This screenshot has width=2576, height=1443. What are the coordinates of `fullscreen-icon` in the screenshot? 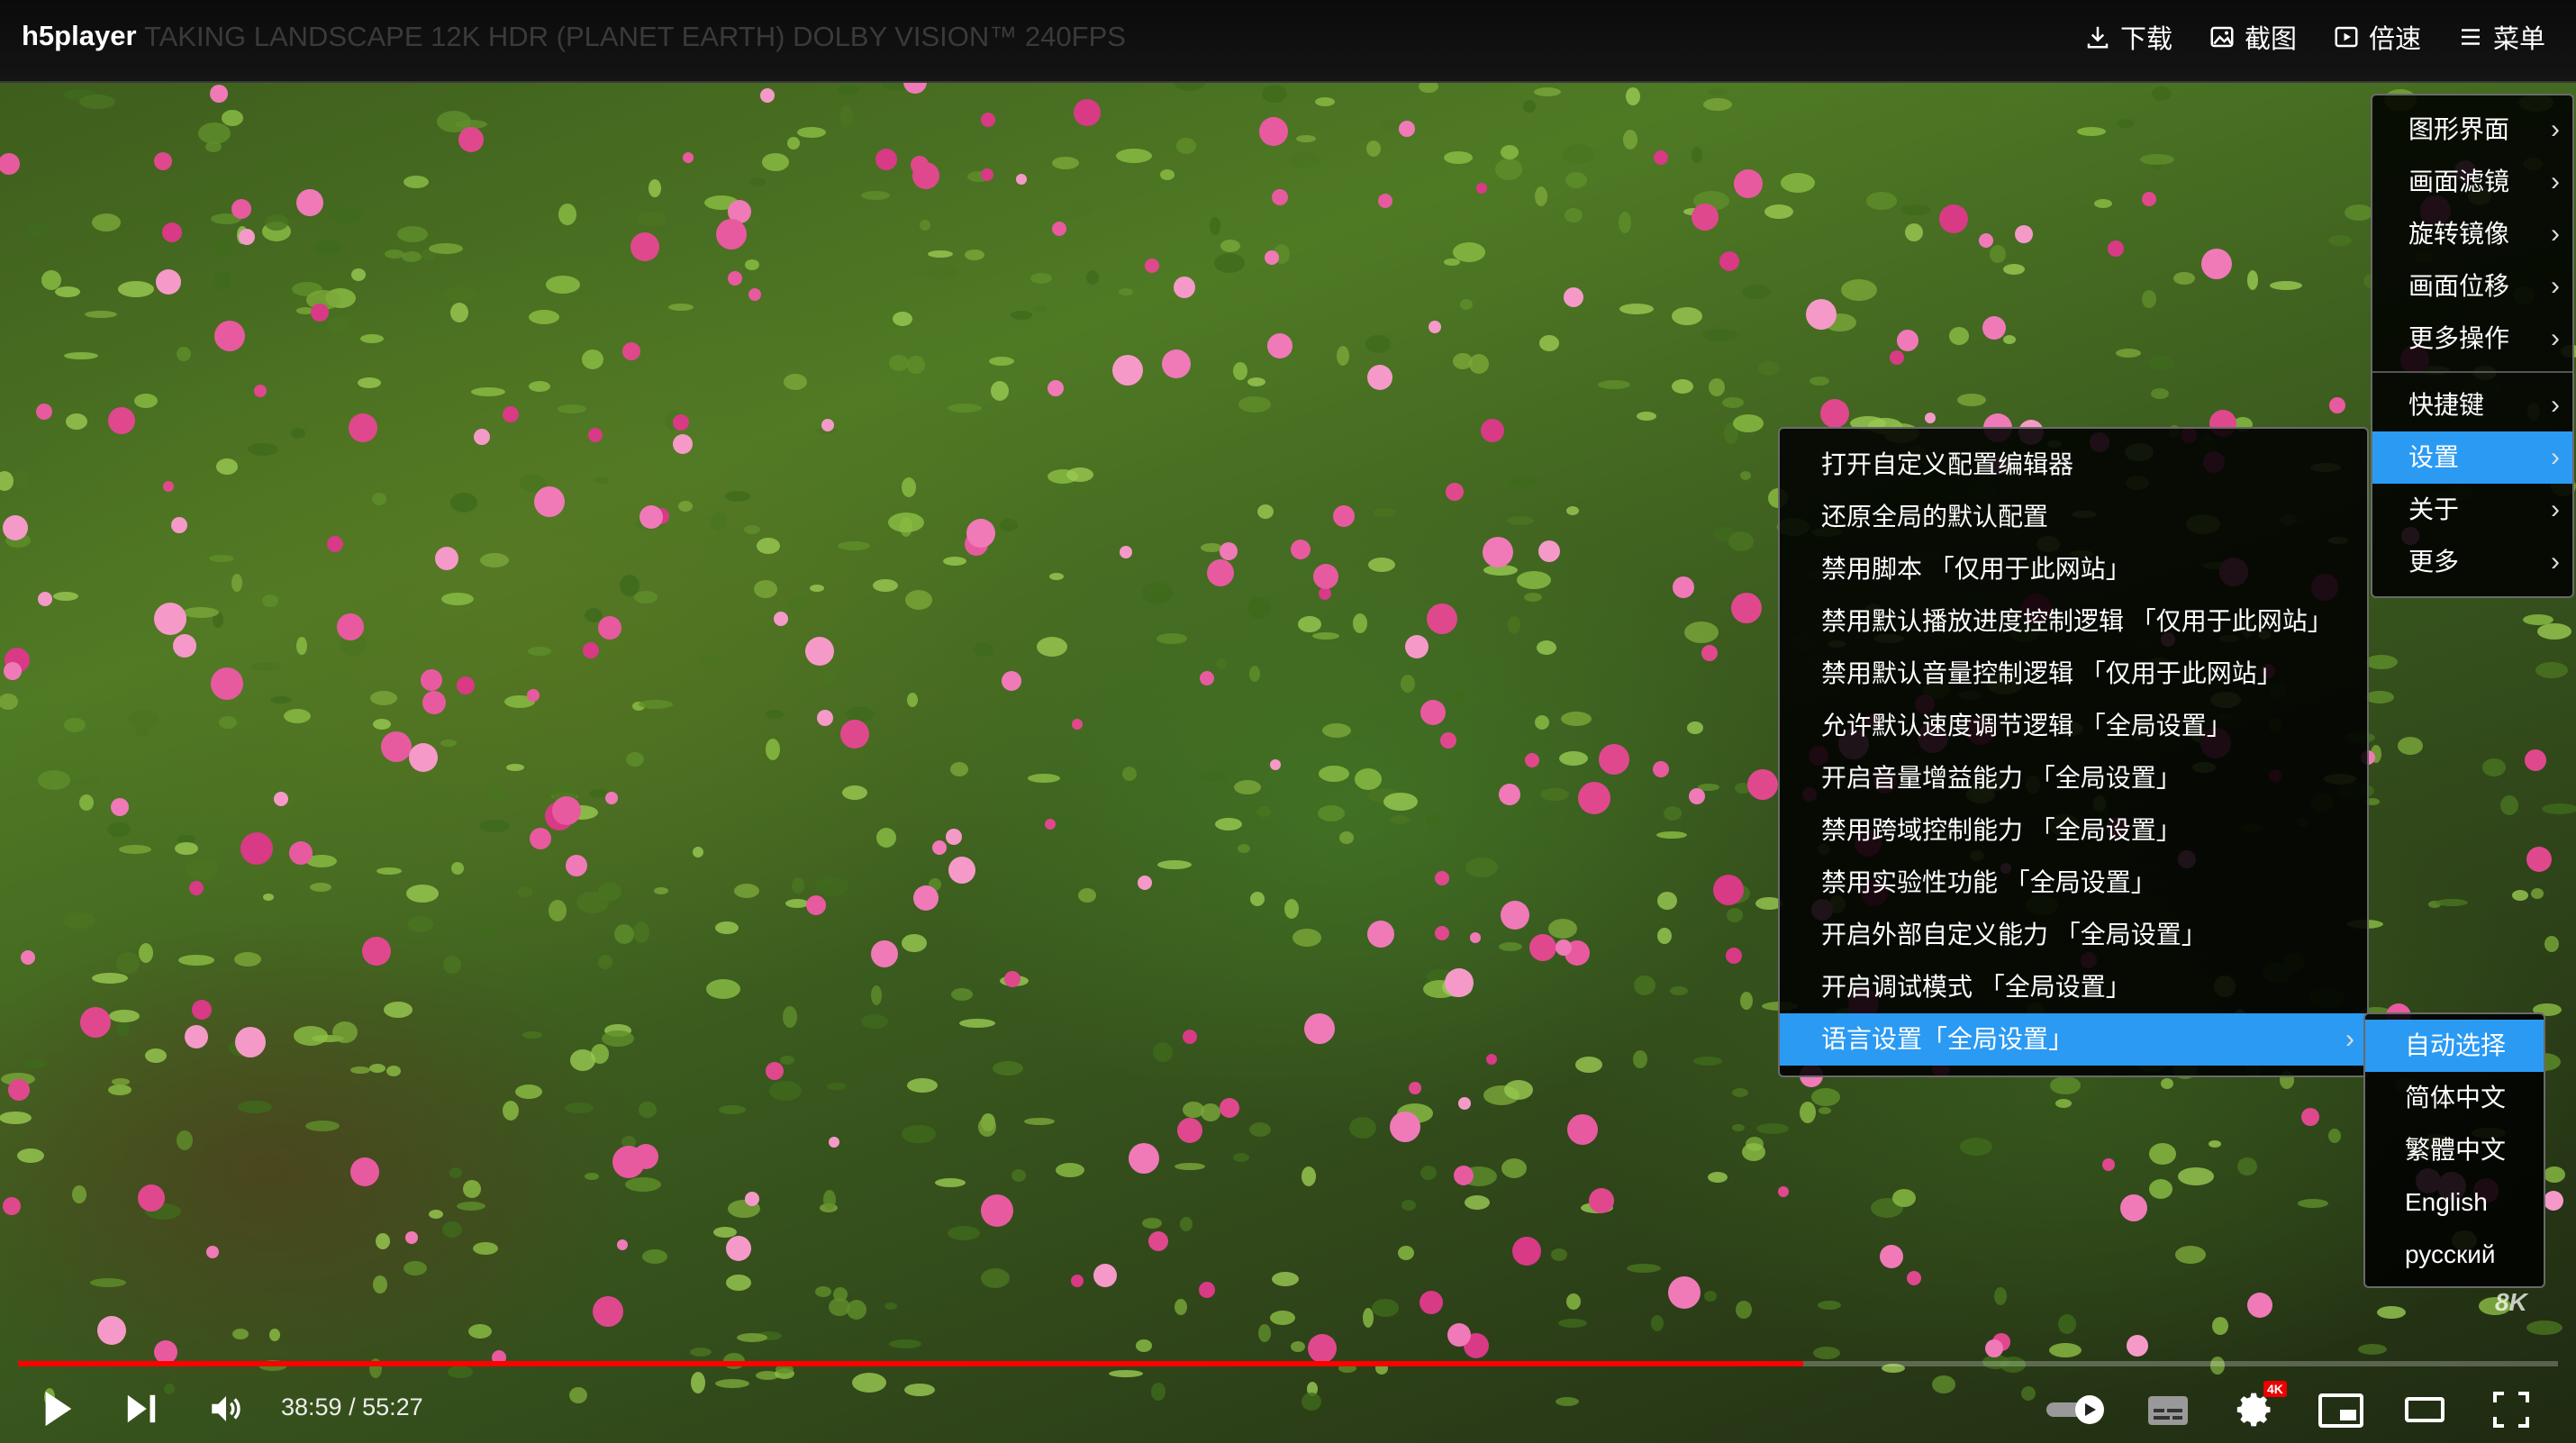 It's located at (2511, 1410).